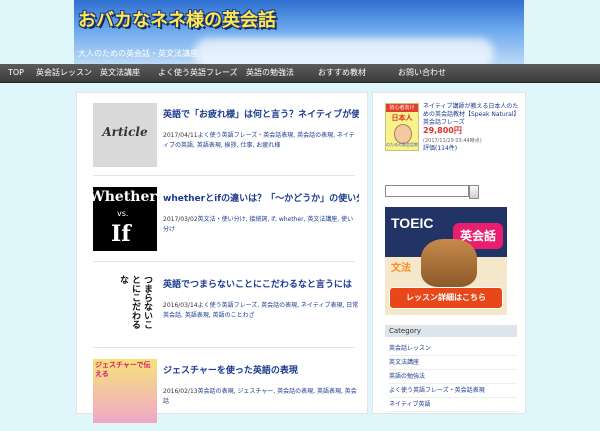 This screenshot has height=431, width=600. What do you see at coordinates (270, 73) in the screenshot?
I see `nav-study: 英語の勉強法` at bounding box center [270, 73].